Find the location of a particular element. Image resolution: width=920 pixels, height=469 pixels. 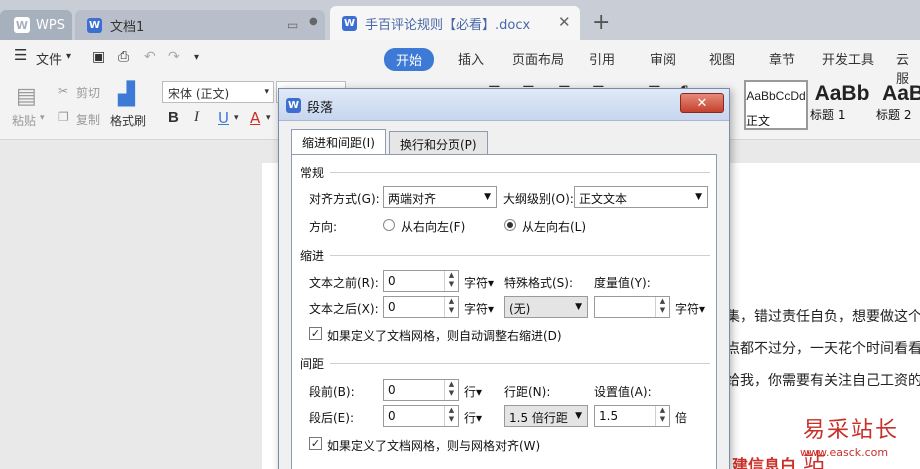

direction-label: 方向: is located at coordinates (323, 227).